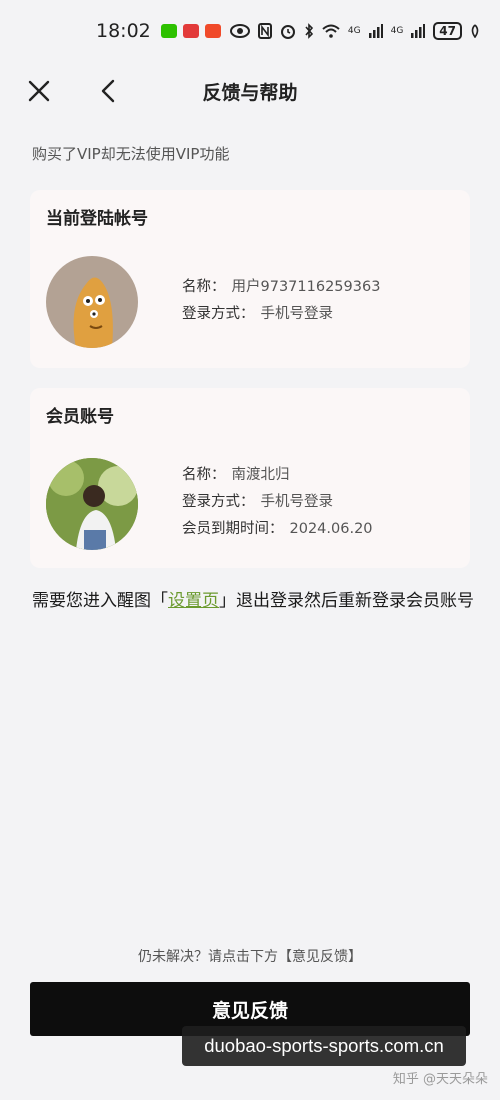  What do you see at coordinates (193, 601) in the screenshot?
I see `settings-page-link: 设置页` at bounding box center [193, 601].